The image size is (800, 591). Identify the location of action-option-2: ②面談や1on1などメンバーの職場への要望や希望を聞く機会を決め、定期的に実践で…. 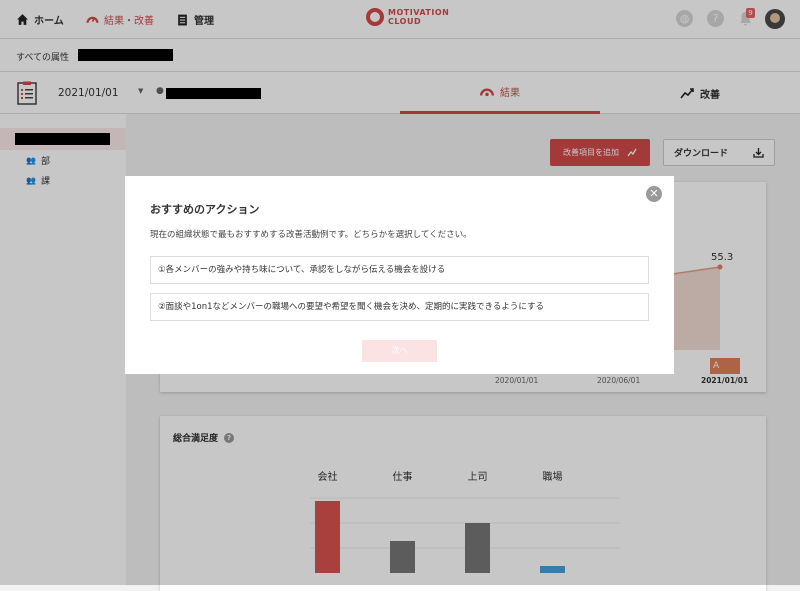
(399, 307).